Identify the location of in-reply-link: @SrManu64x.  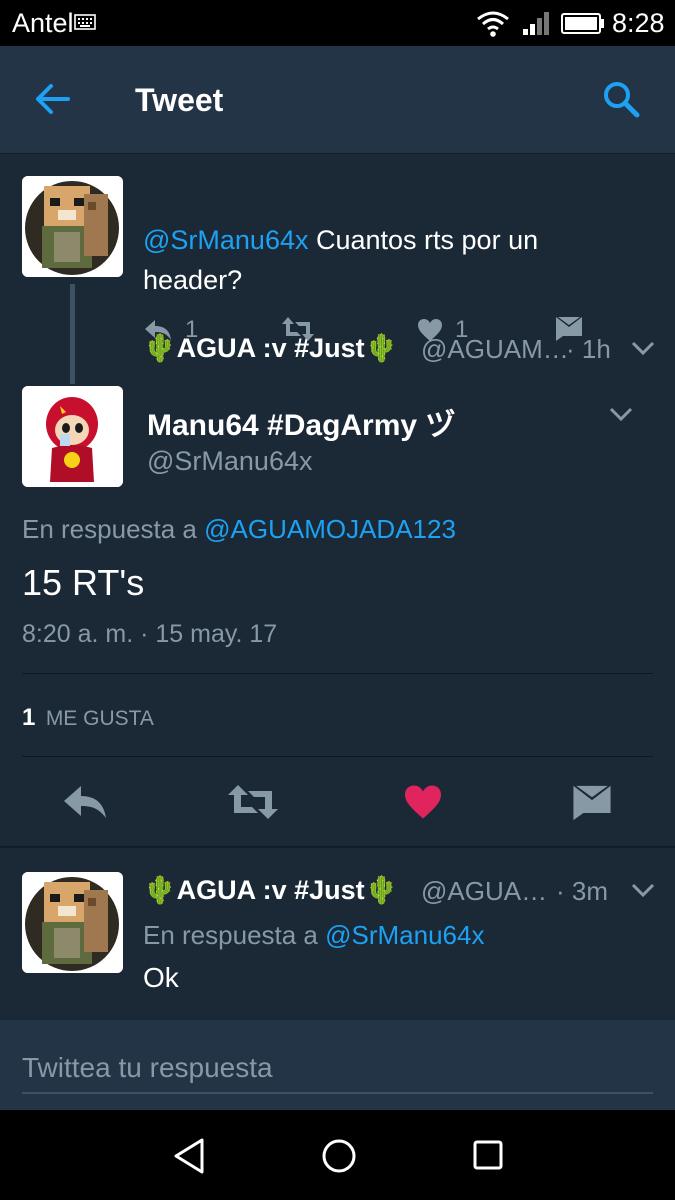
(404, 935).